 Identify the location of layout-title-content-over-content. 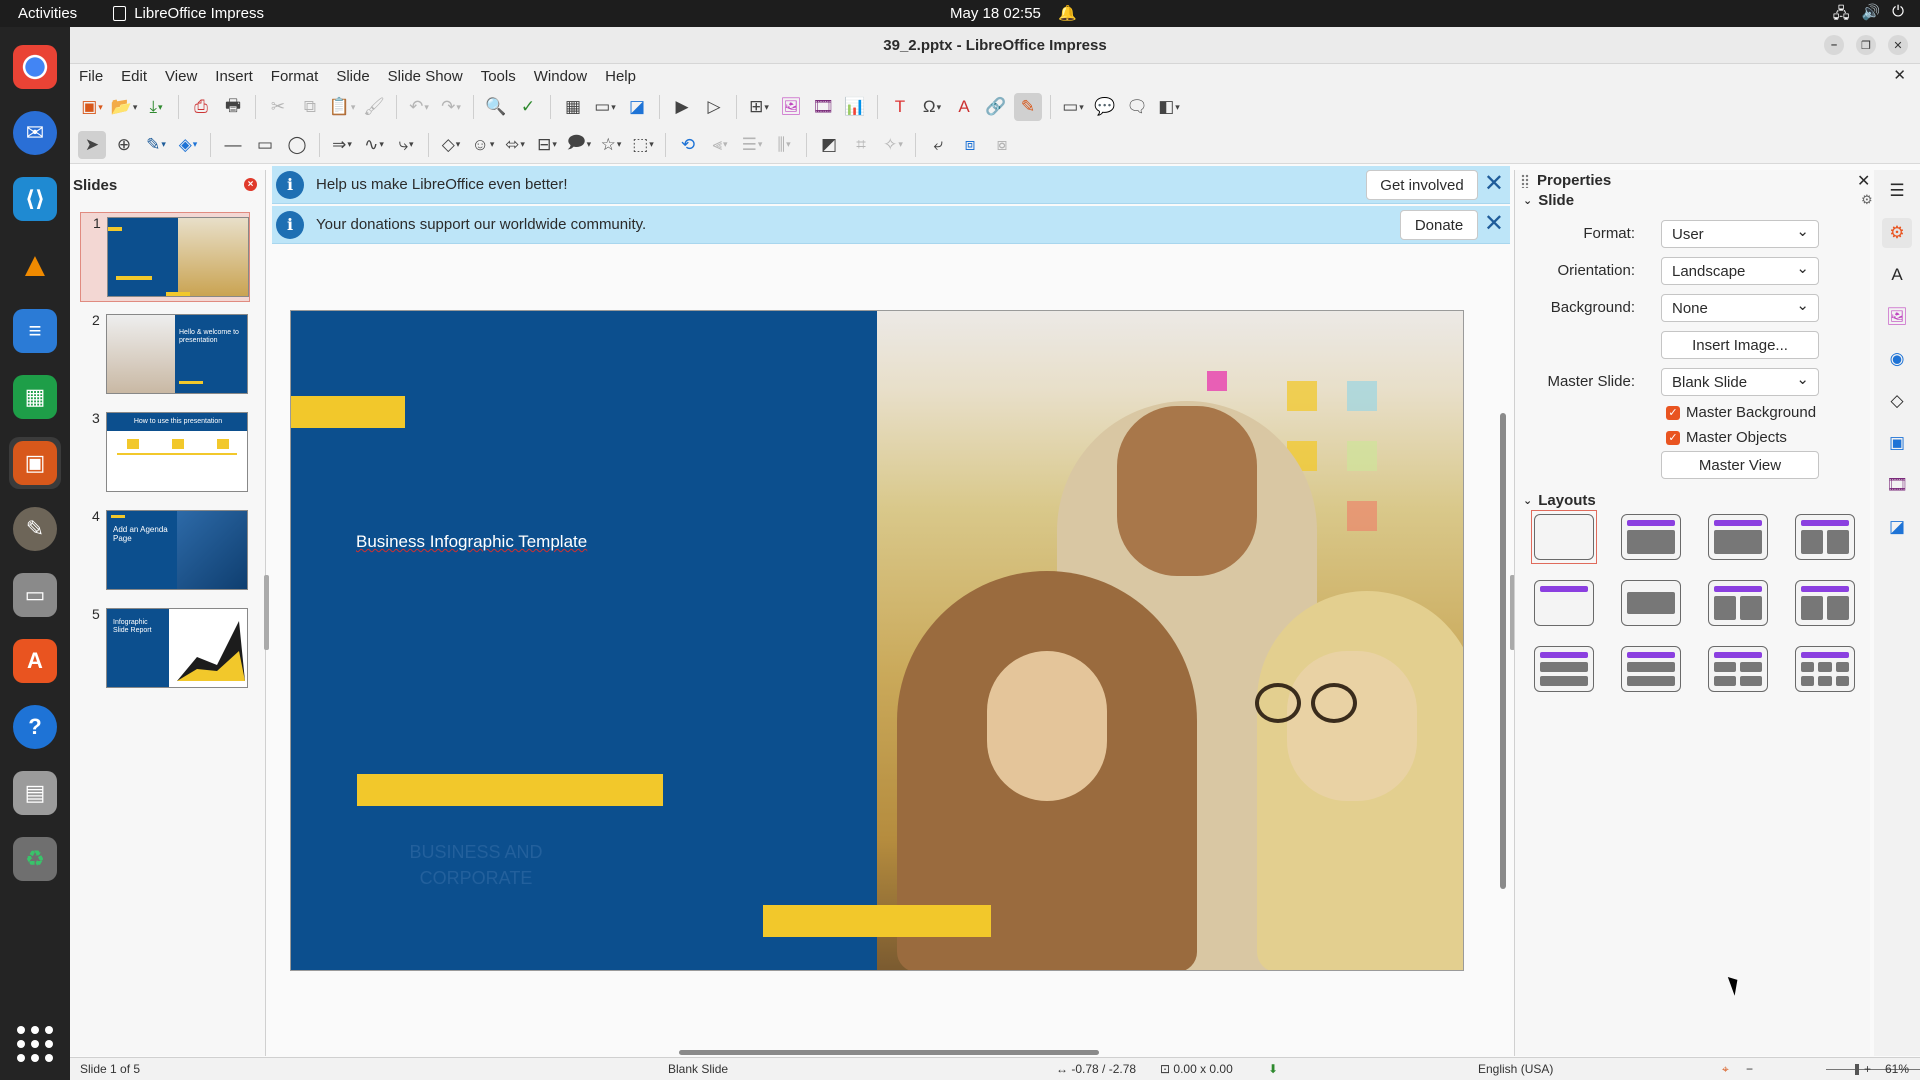
(1651, 669).